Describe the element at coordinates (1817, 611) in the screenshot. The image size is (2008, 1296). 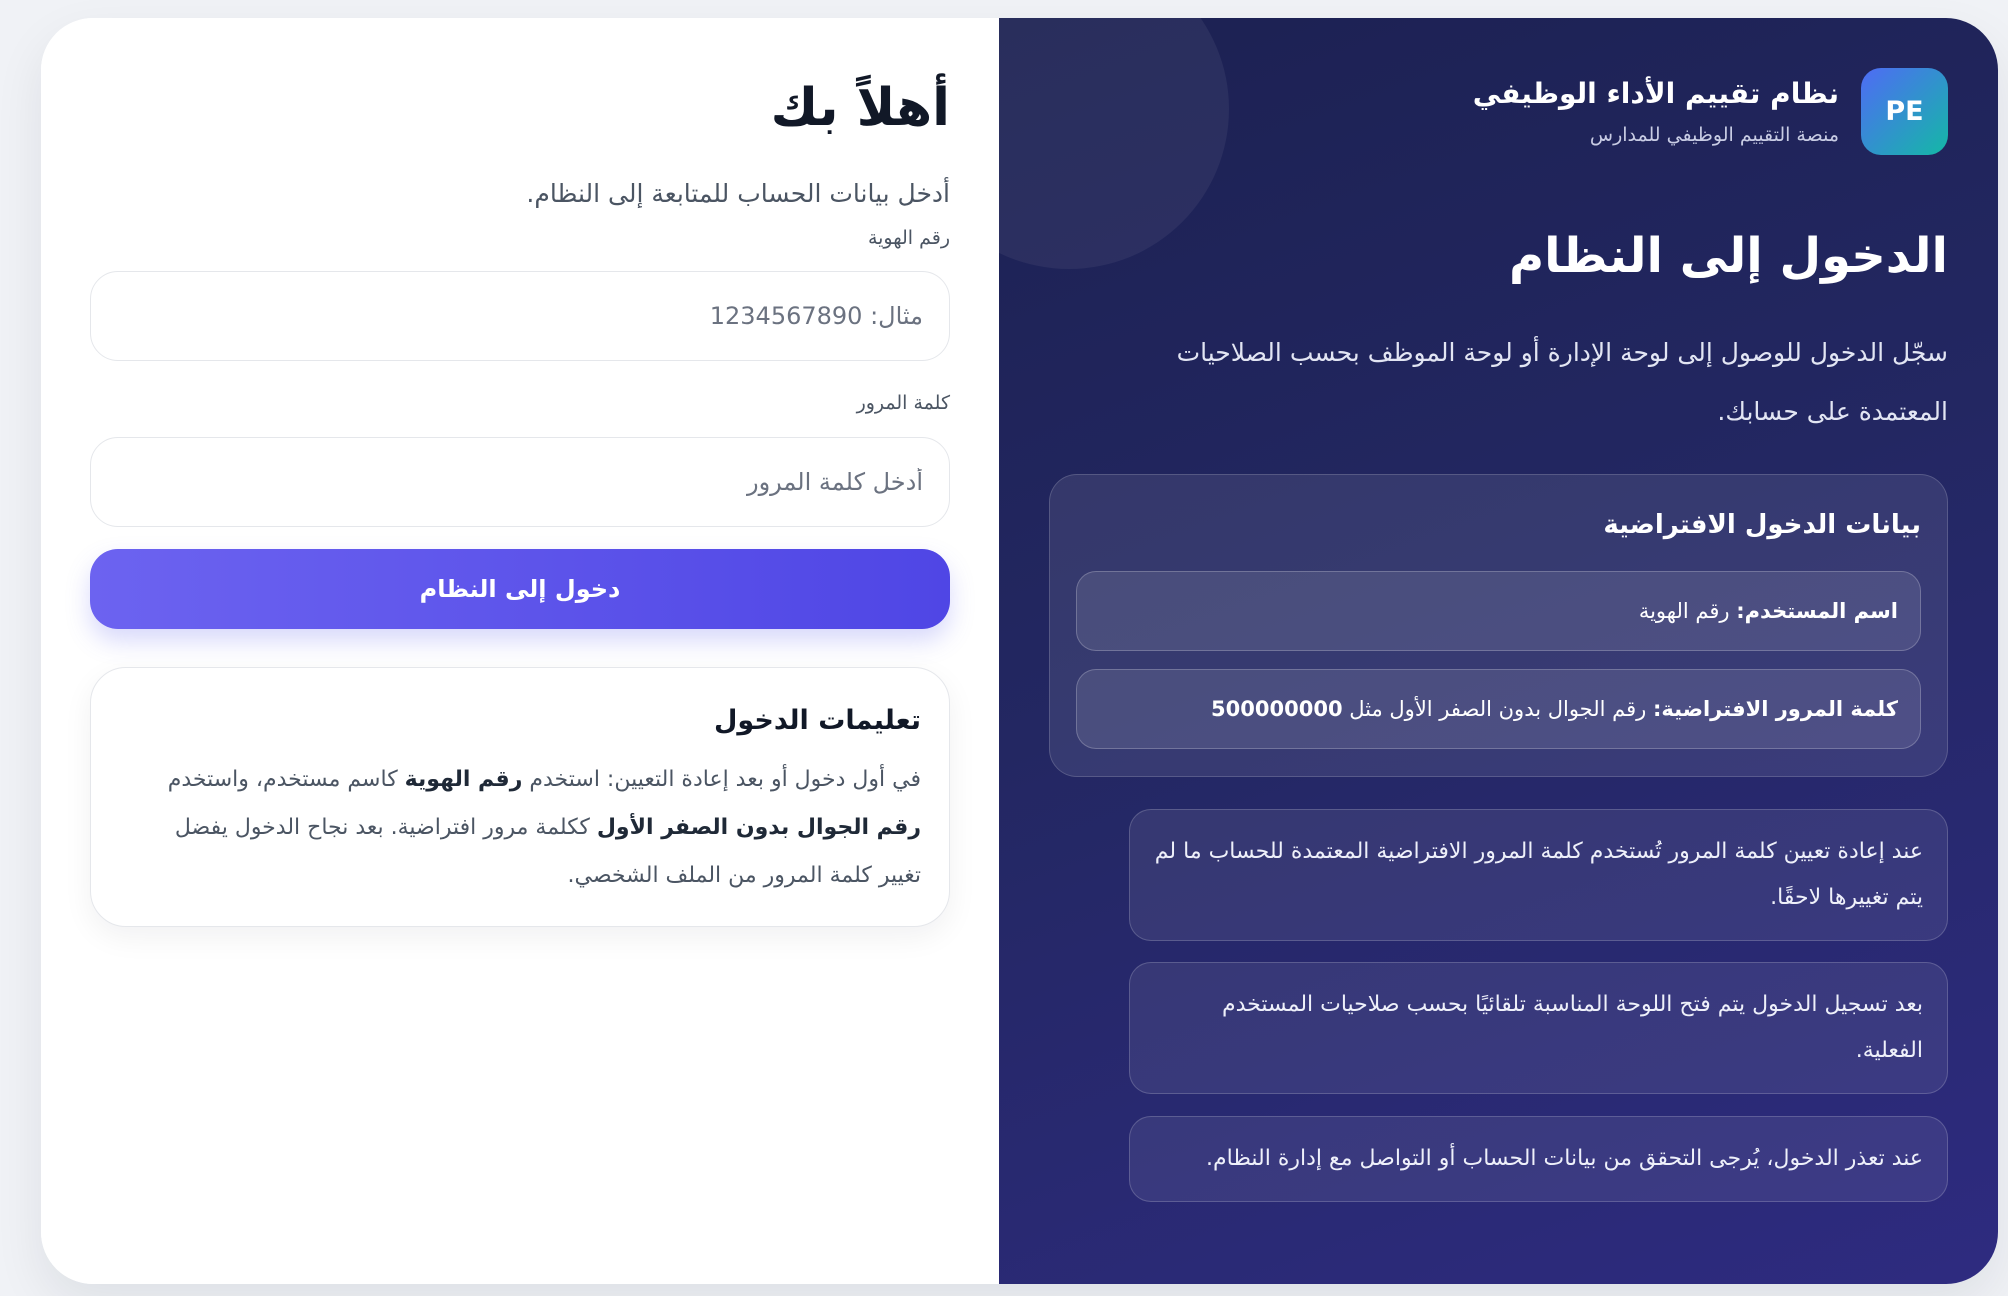
I see `credential-username-label: اسم المستخدم:` at that location.